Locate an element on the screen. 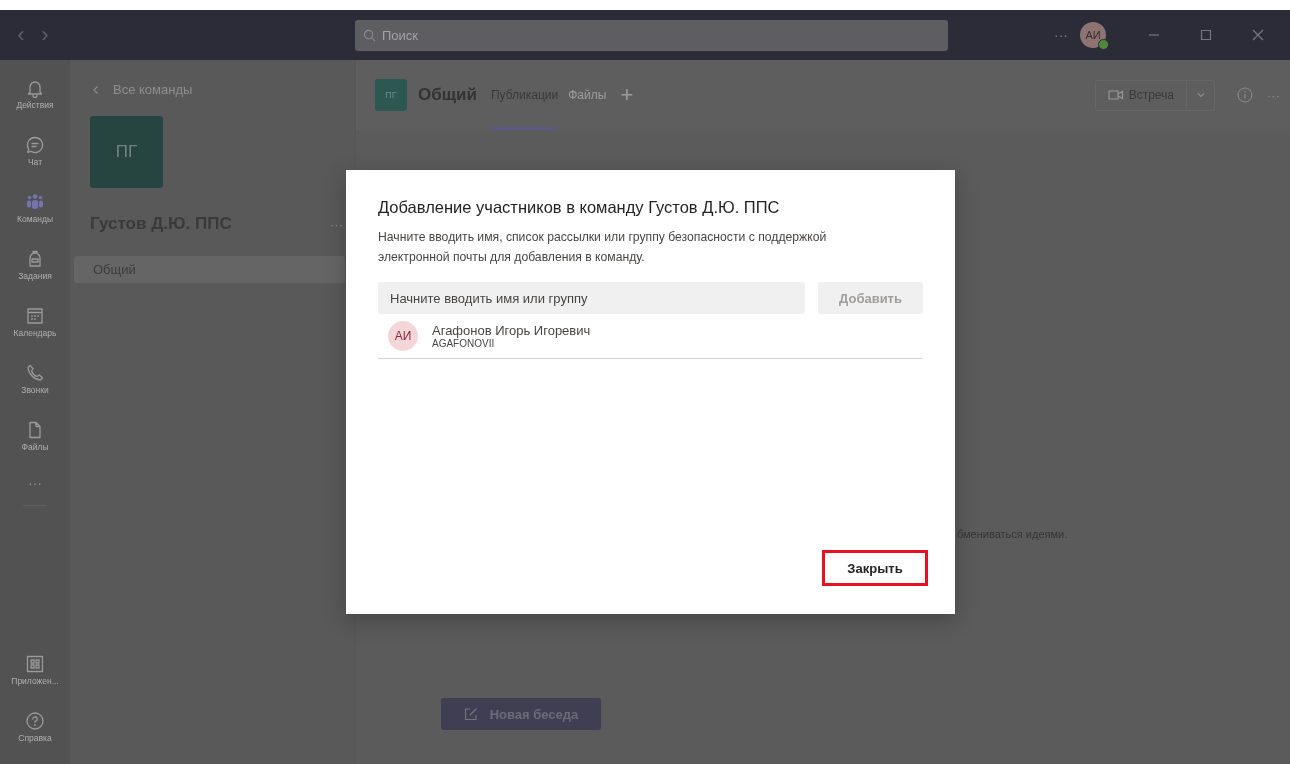  rail-item: Команды is located at coordinates (35, 212).